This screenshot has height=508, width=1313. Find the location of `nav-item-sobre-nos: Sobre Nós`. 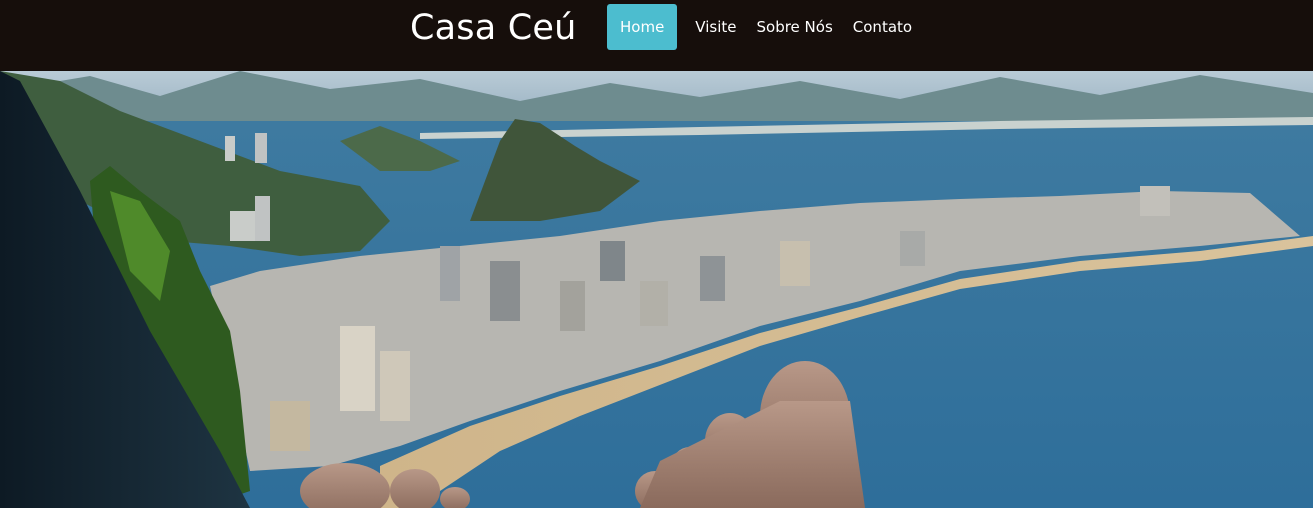

nav-item-sobre-nos: Sobre Nós is located at coordinates (795, 27).